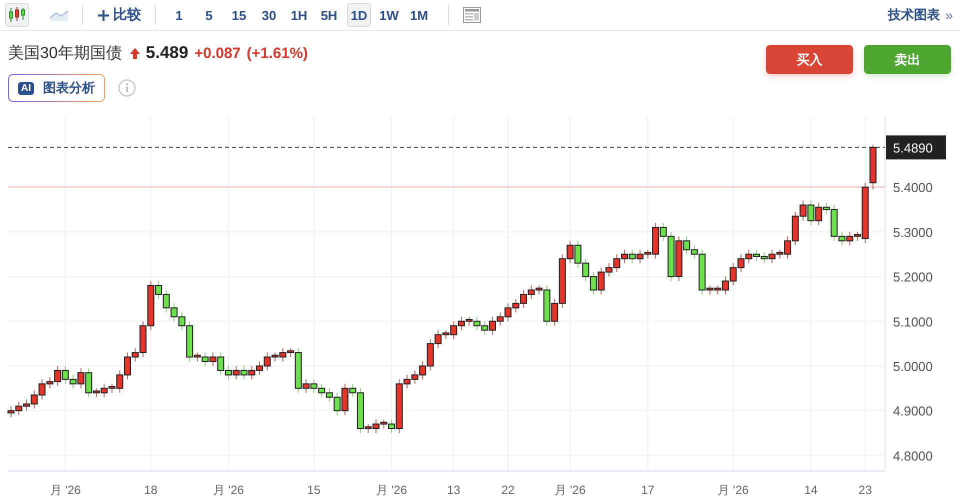 The width and height of the screenshot is (960, 502). Describe the element at coordinates (209, 15) in the screenshot. I see `interval-button: 5` at that location.